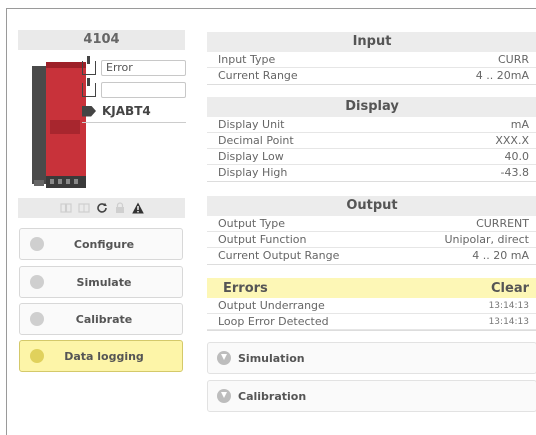  I want to click on eye-icon, so click(37, 282).